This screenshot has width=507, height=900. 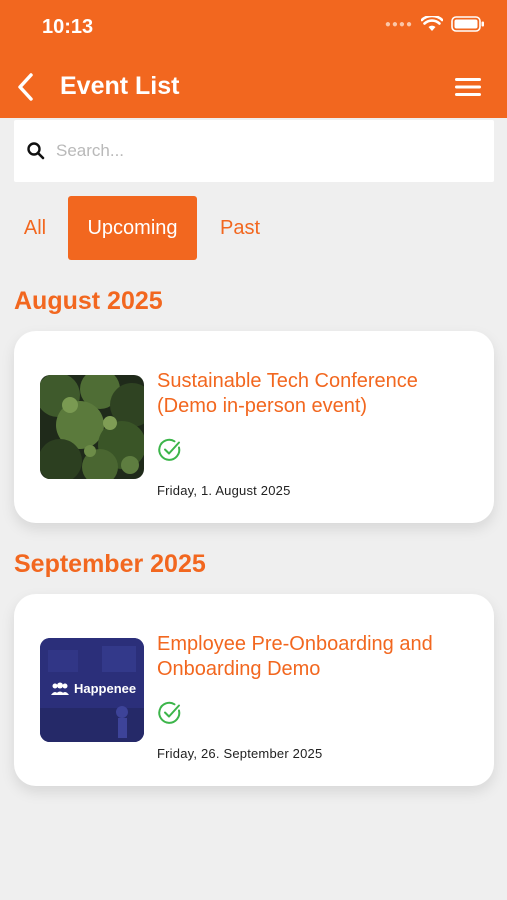 I want to click on logo-text: Happenee, so click(x=105, y=688).